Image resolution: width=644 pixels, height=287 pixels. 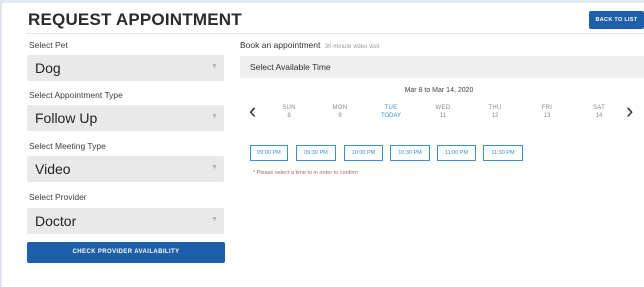 What do you see at coordinates (439, 90) in the screenshot?
I see `date-range: Mar 8 to Mar 14, 2020` at bounding box center [439, 90].